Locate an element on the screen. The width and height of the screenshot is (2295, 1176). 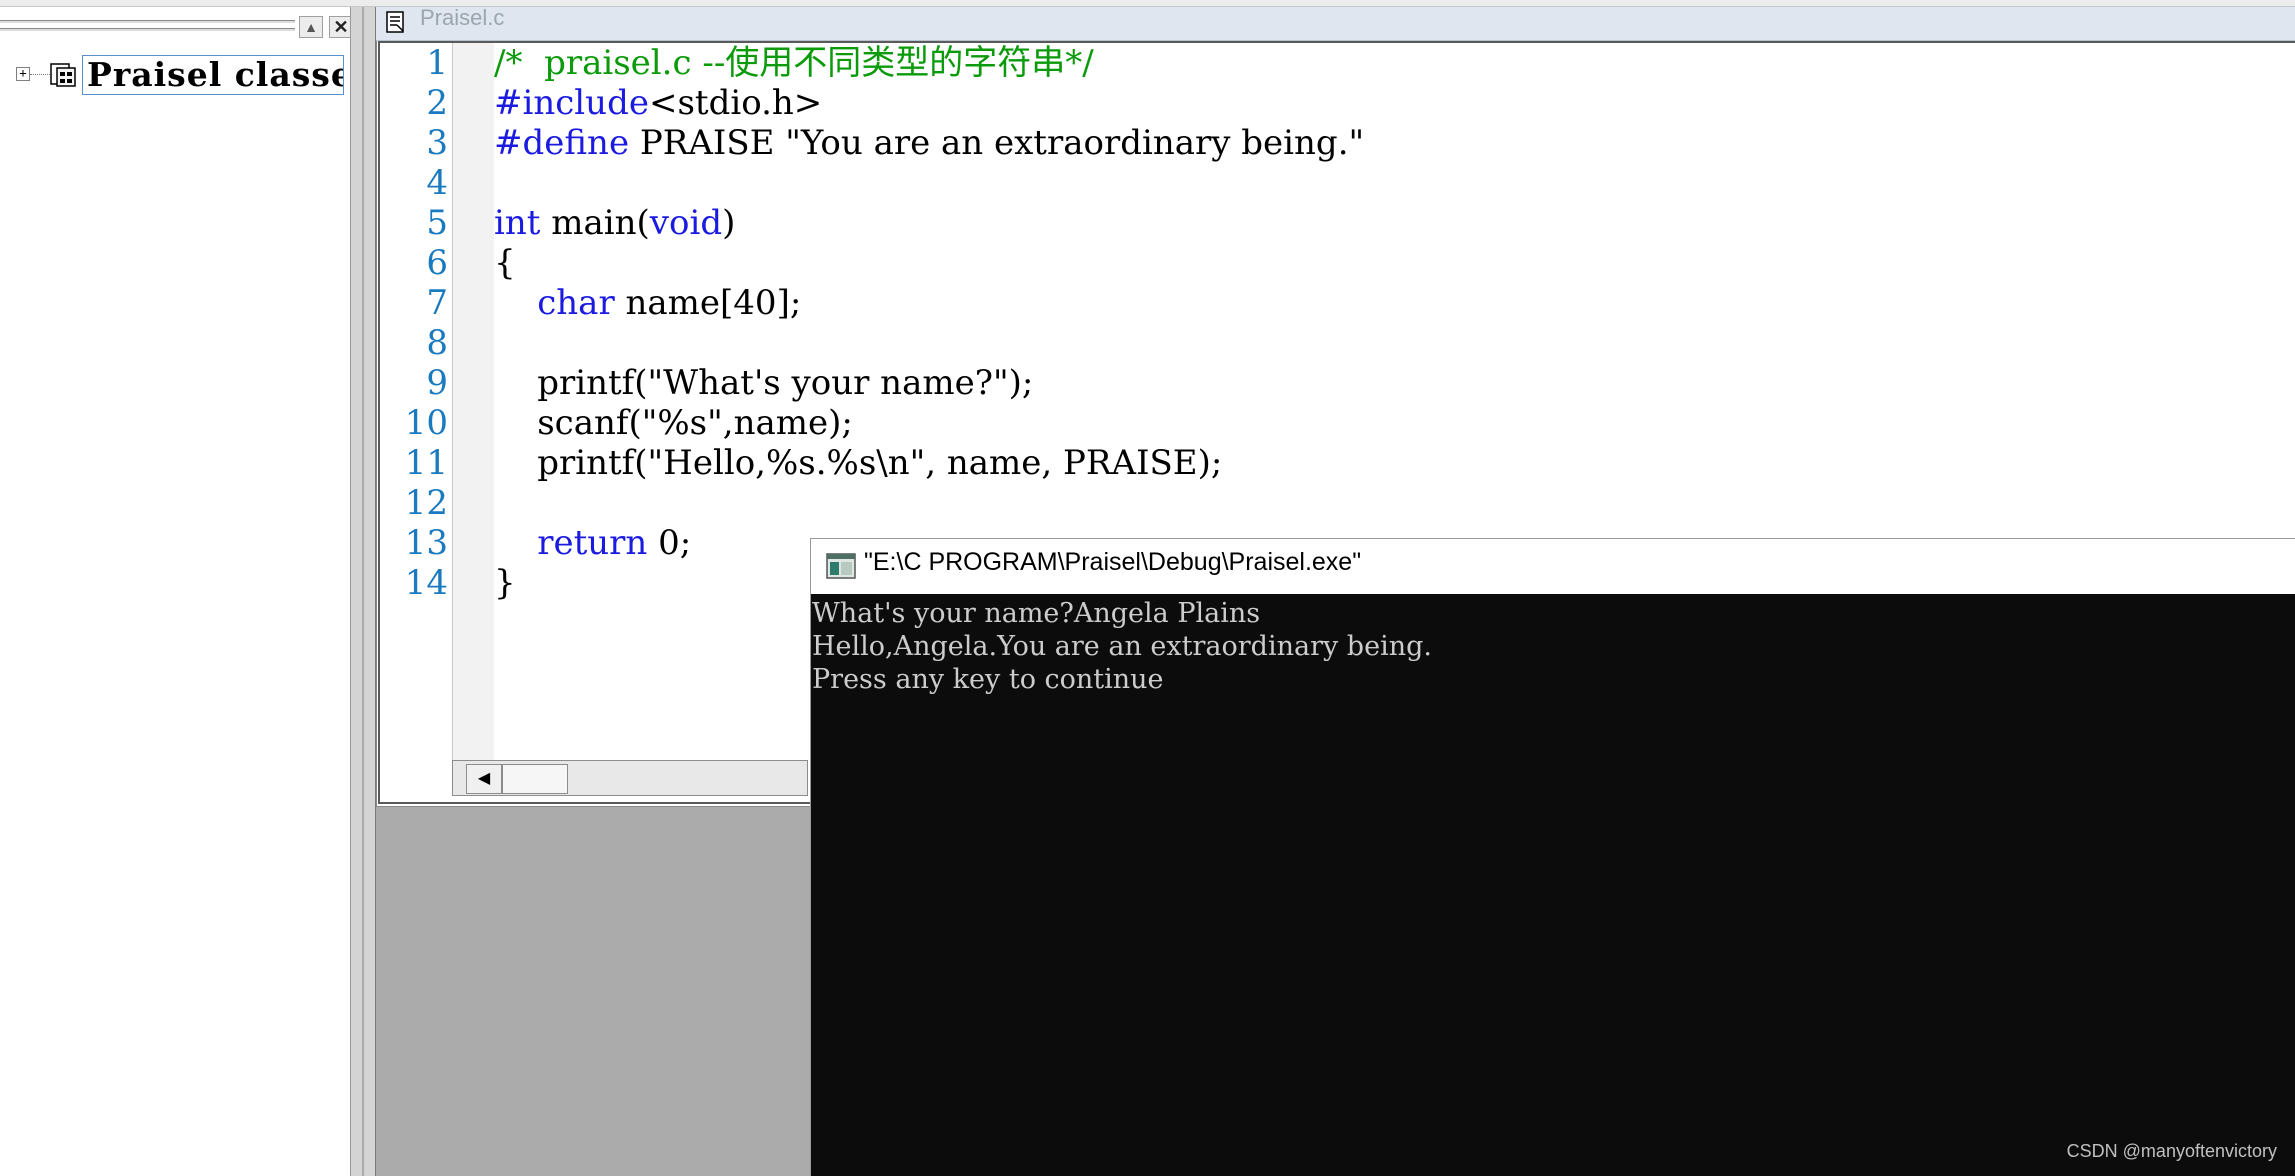
comment-token: /* praisel.c --使用不同类型的字符串*/ is located at coordinates (794, 63).